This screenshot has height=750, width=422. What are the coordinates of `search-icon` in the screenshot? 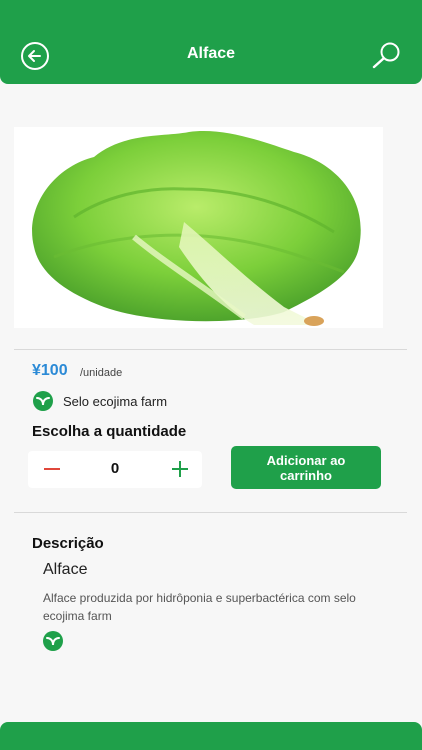 It's located at (386, 55).